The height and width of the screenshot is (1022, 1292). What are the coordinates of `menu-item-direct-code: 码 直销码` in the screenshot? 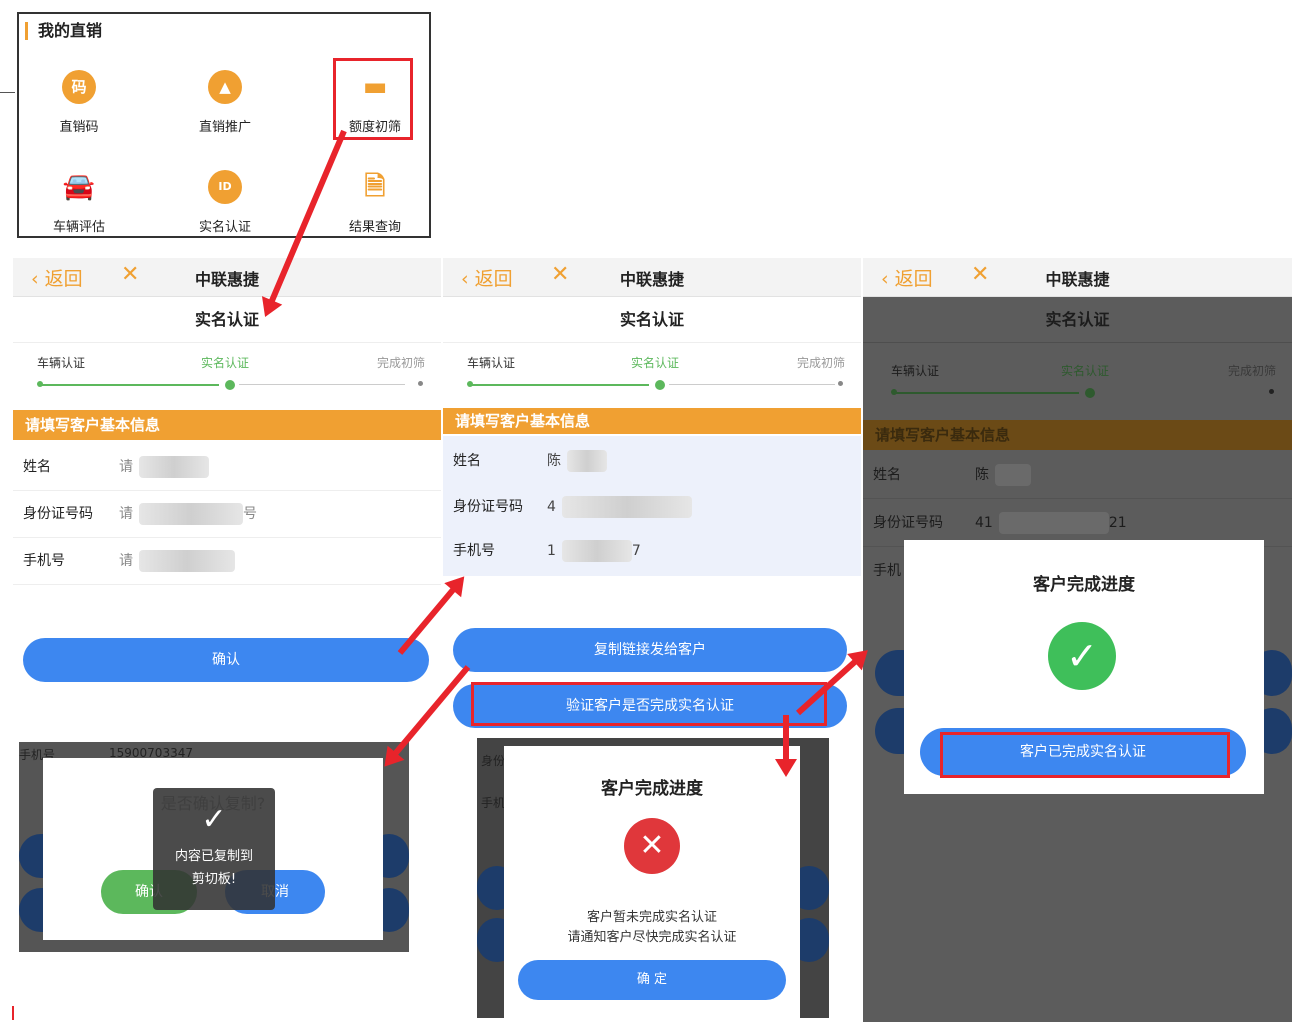 It's located at (79, 102).